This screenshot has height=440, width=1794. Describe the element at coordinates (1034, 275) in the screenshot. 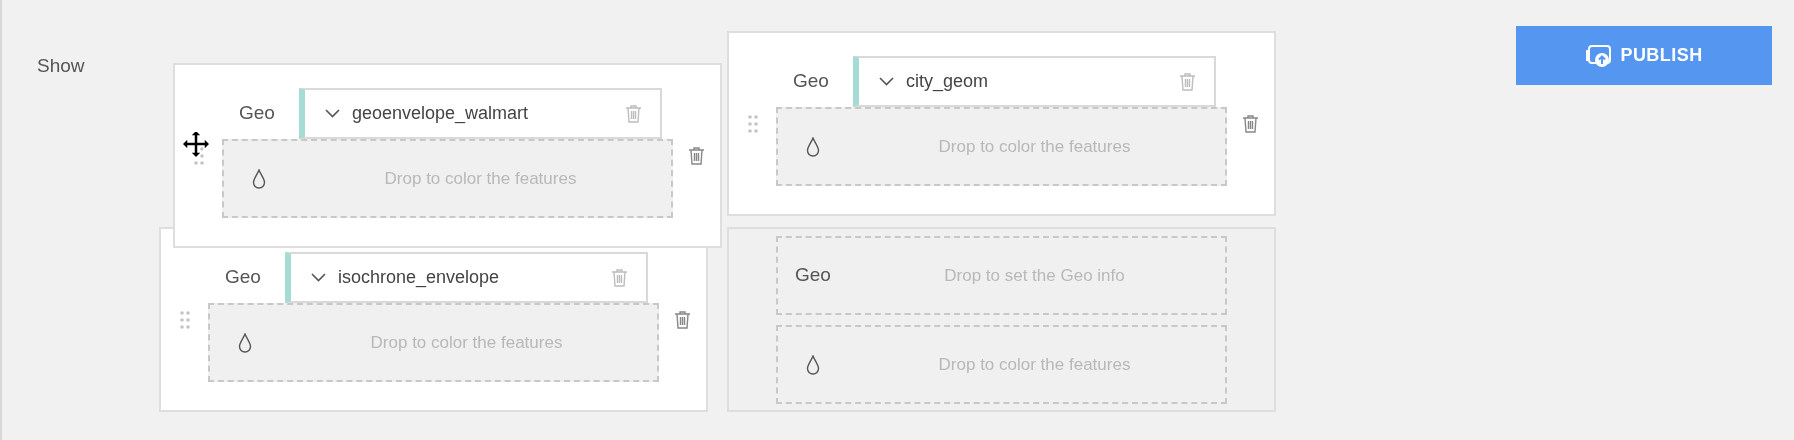

I see `drop-hint: Drop to set the Geo info` at that location.